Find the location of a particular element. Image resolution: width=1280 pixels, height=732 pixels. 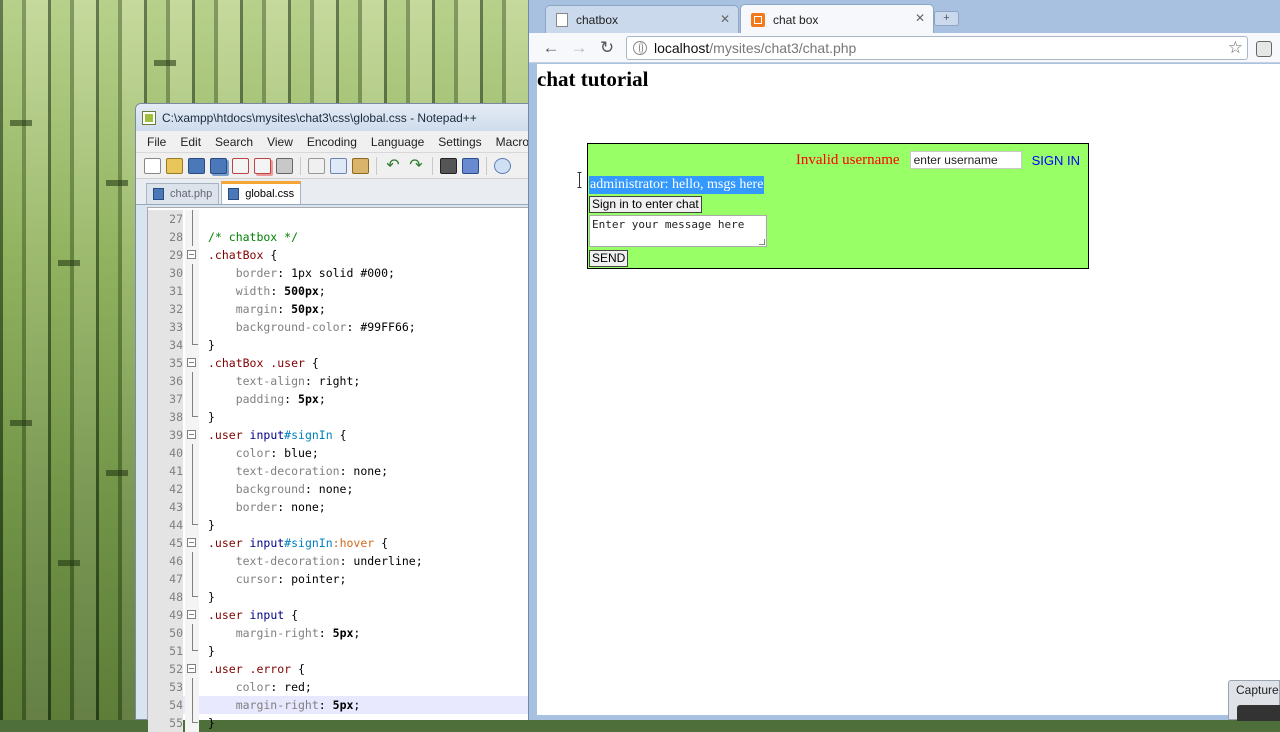

code-line: 30 border: 1px solid #000; is located at coordinates (338, 273).